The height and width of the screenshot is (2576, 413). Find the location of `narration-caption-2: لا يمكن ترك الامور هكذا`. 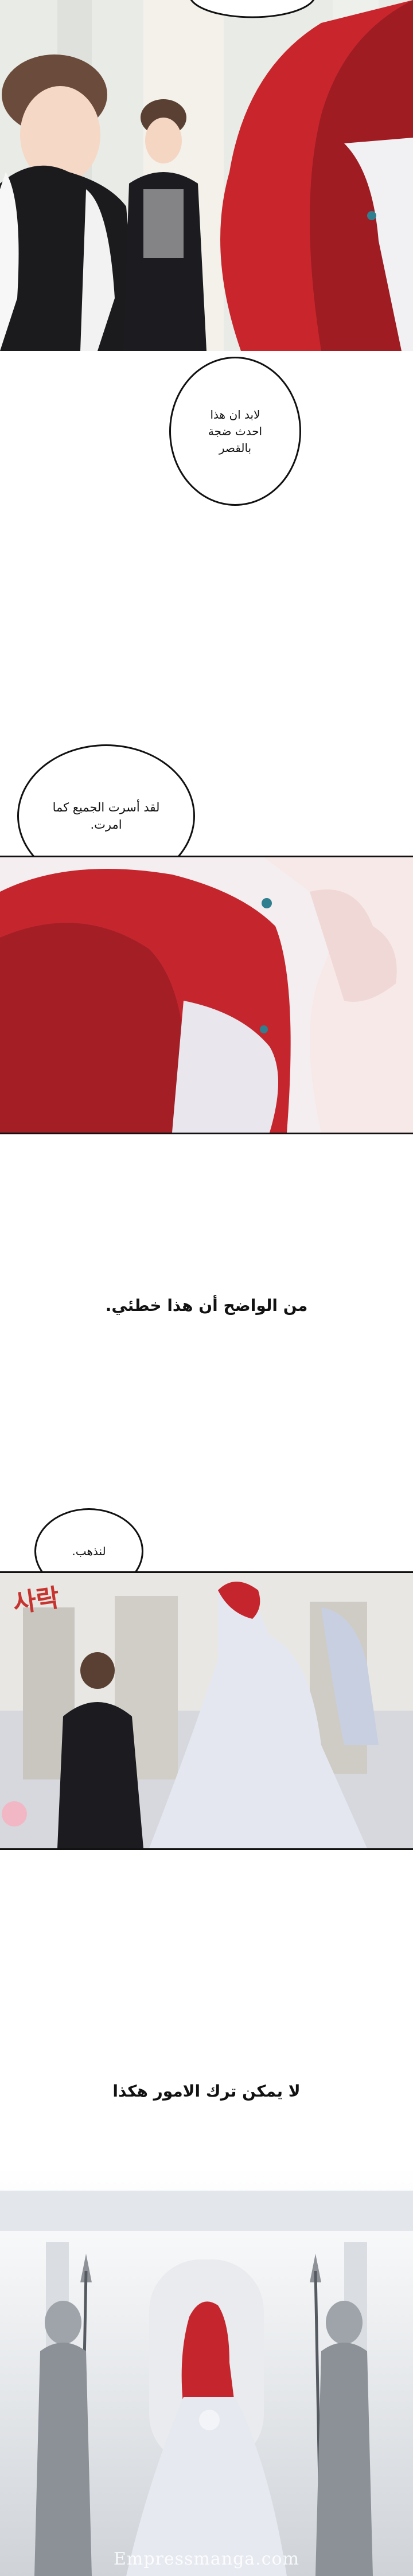

narration-caption-2: لا يمكن ترك الامور هكذا is located at coordinates (206, 2092).